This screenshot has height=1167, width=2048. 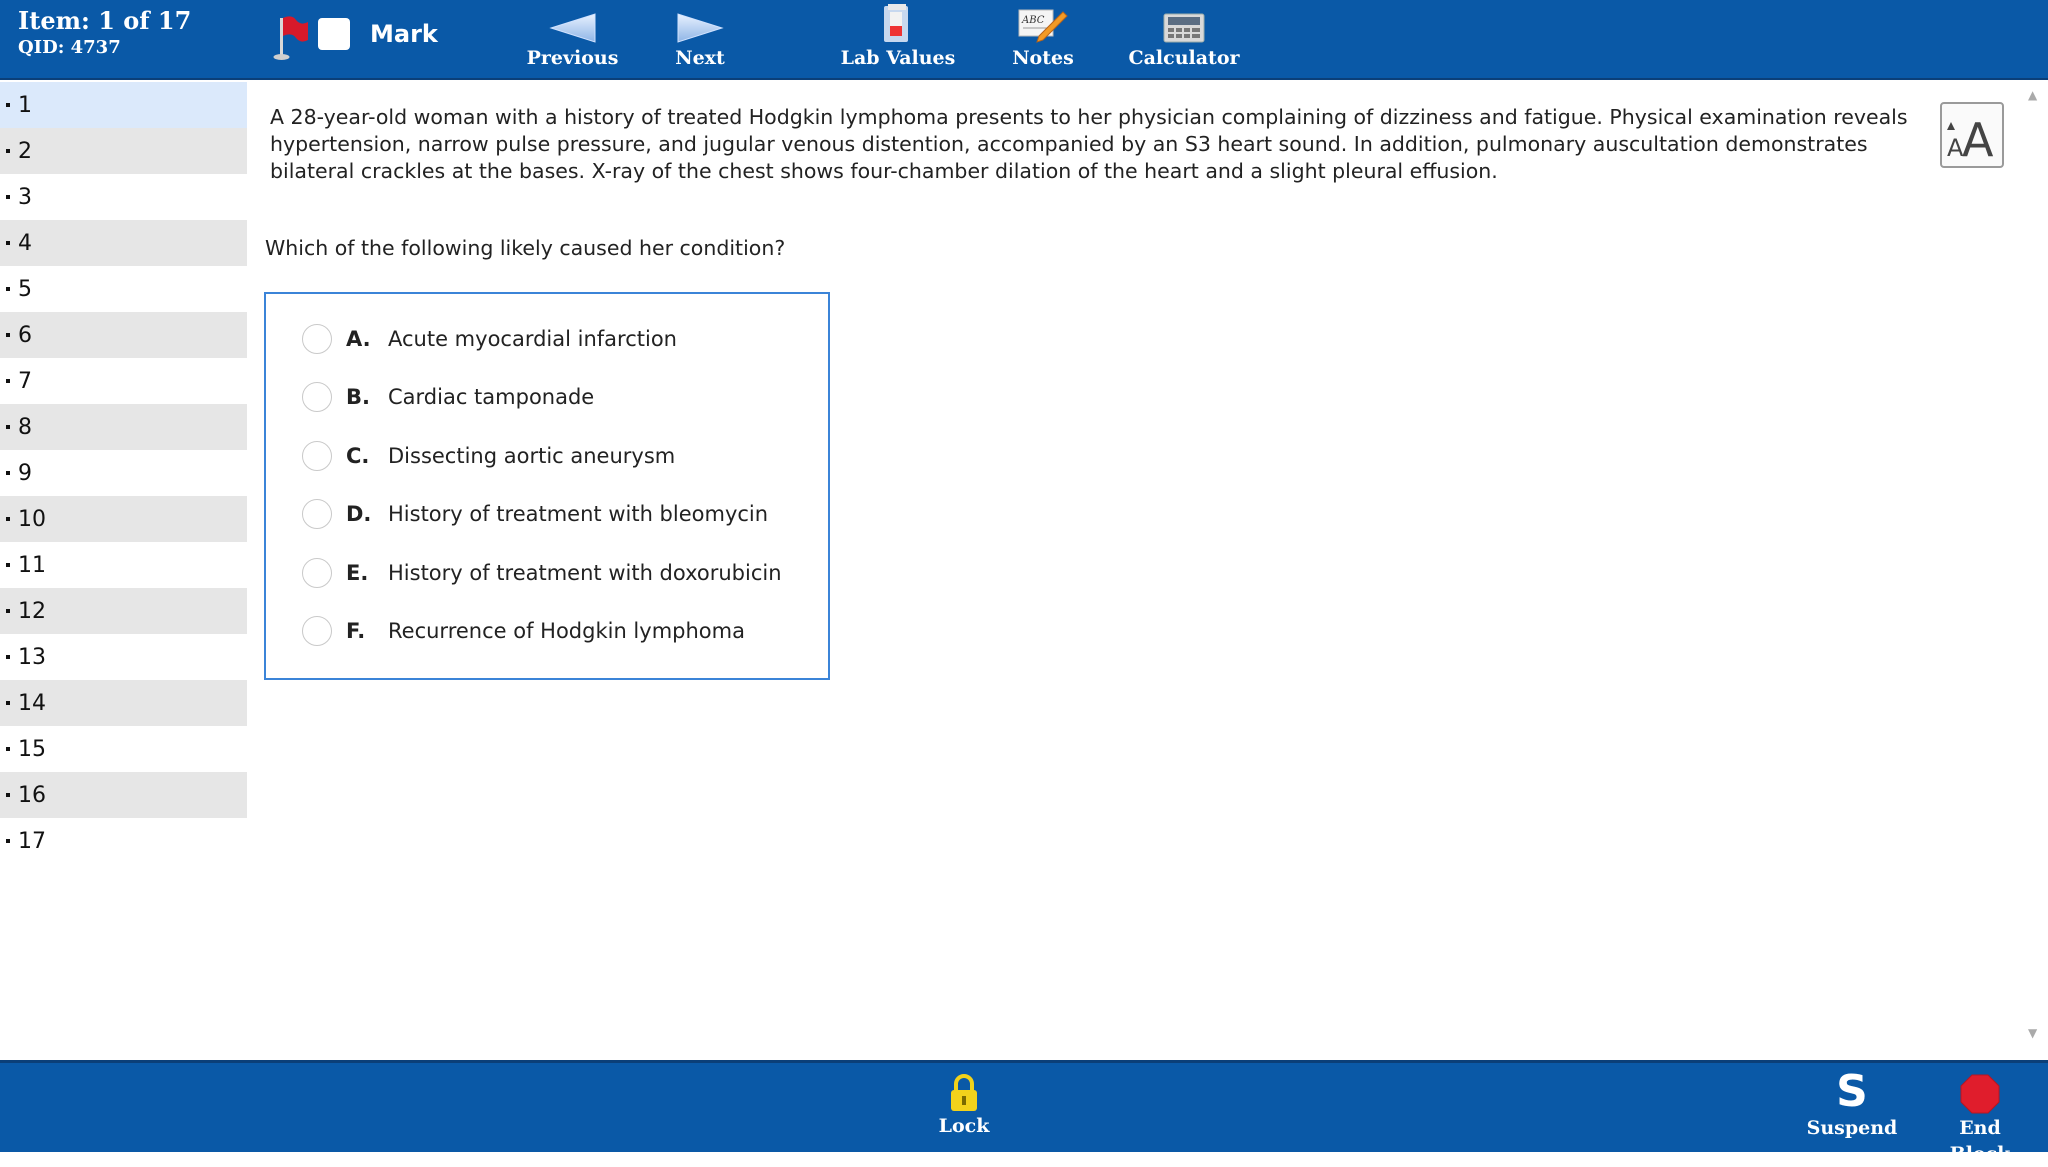 I want to click on suspend-label: Suspend, so click(x=1852, y=1128).